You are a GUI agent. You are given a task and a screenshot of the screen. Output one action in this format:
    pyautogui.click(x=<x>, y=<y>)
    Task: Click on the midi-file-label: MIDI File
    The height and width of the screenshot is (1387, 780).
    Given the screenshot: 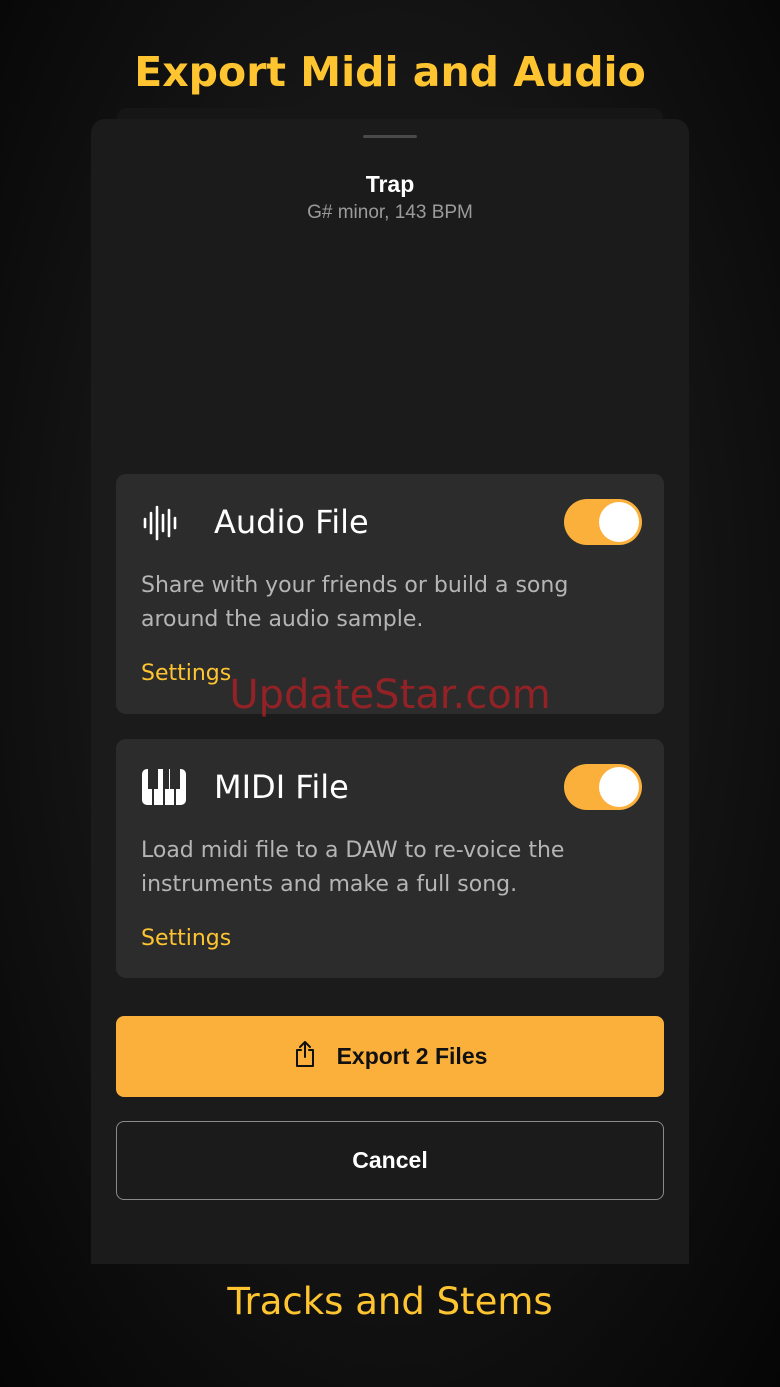 What is the action you would take?
    pyautogui.click(x=281, y=787)
    